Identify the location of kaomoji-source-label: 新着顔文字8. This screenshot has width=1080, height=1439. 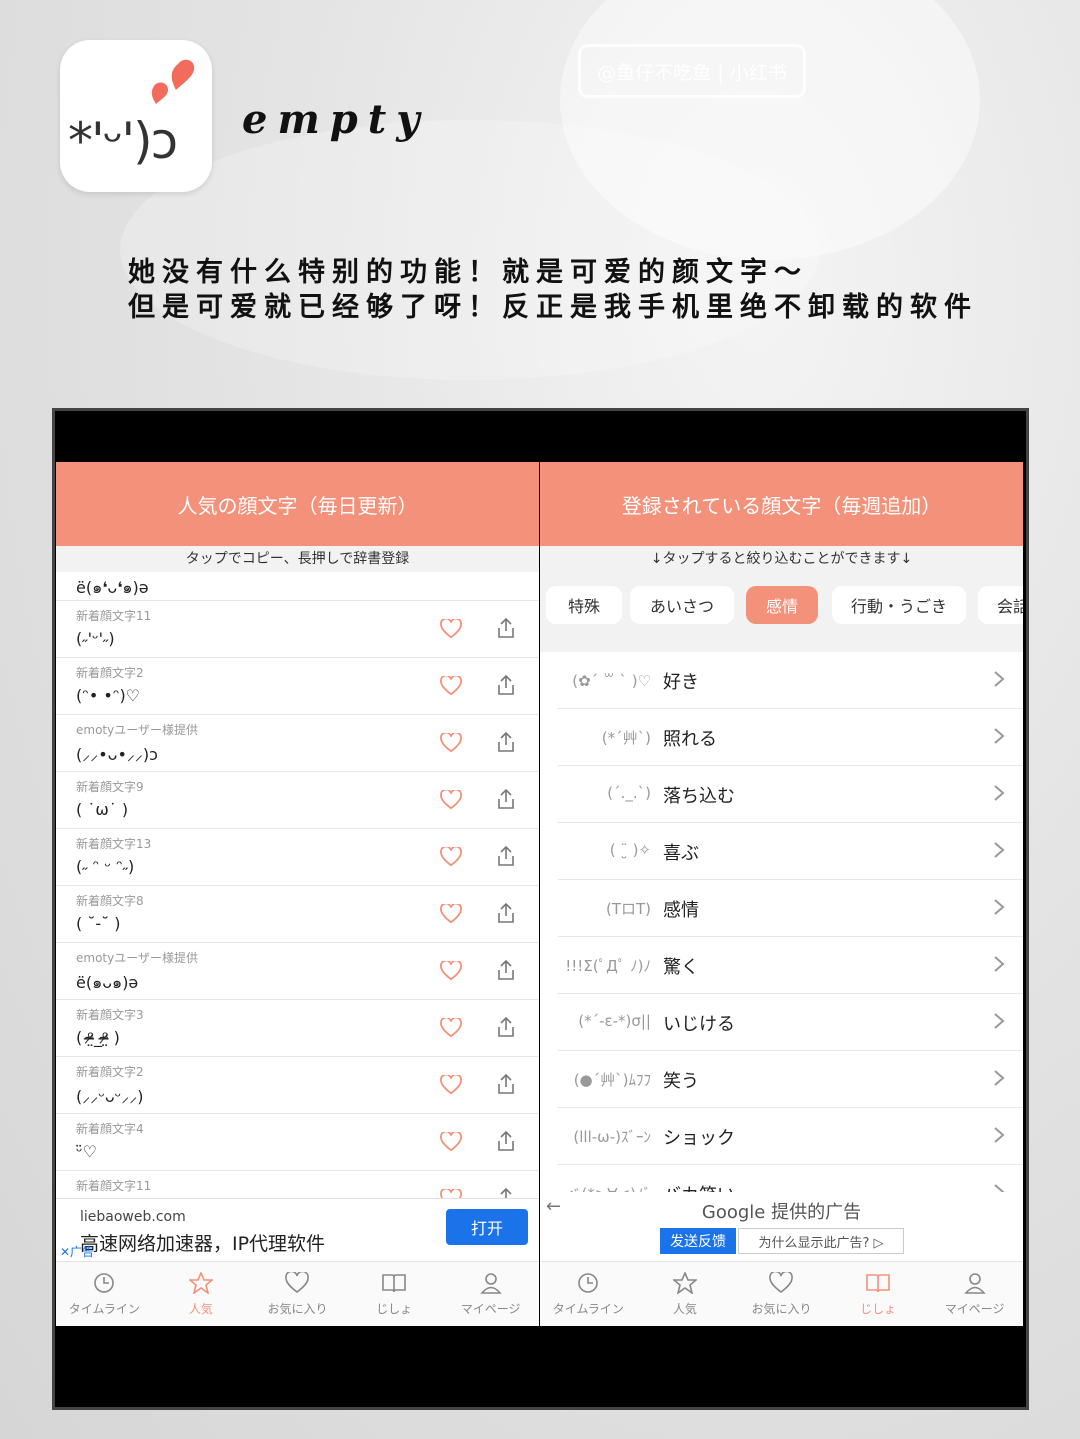
(110, 901).